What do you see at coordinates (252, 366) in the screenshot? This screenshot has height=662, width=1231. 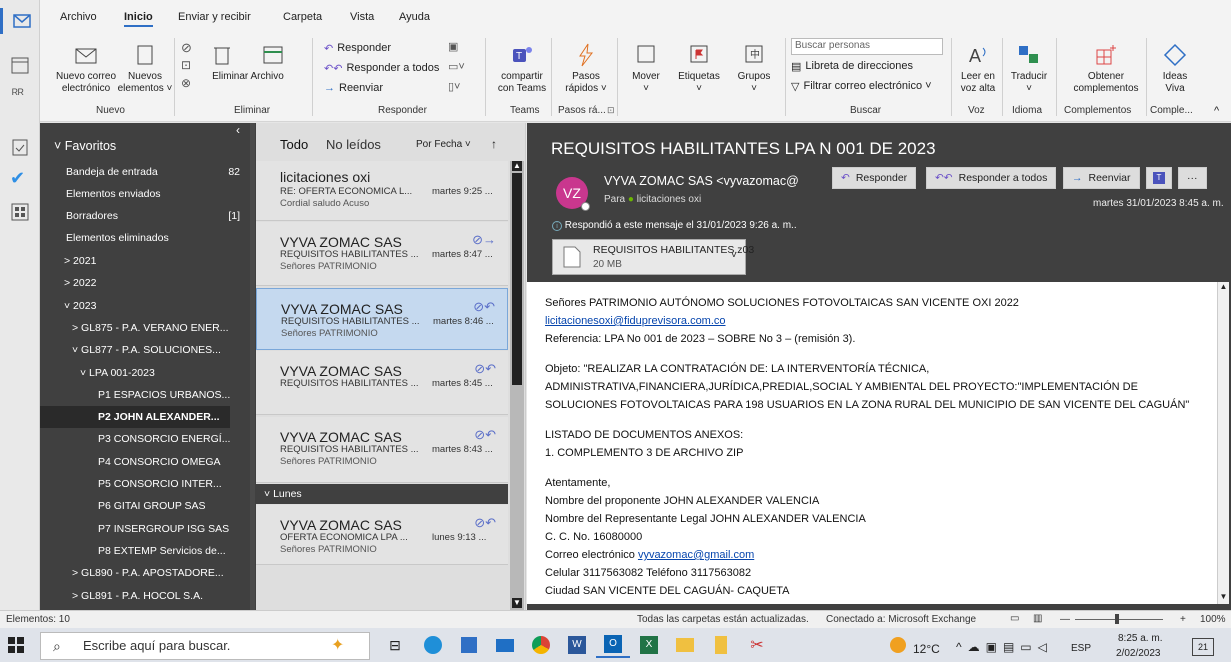 I see `folder-scrollbar` at bounding box center [252, 366].